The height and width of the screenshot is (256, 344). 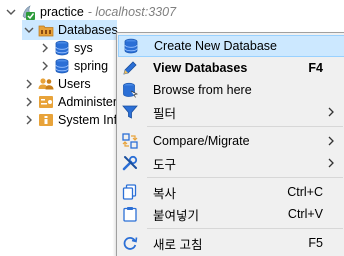 What do you see at coordinates (88, 120) in the screenshot?
I see `tree-label-system-info: System Inf` at bounding box center [88, 120].